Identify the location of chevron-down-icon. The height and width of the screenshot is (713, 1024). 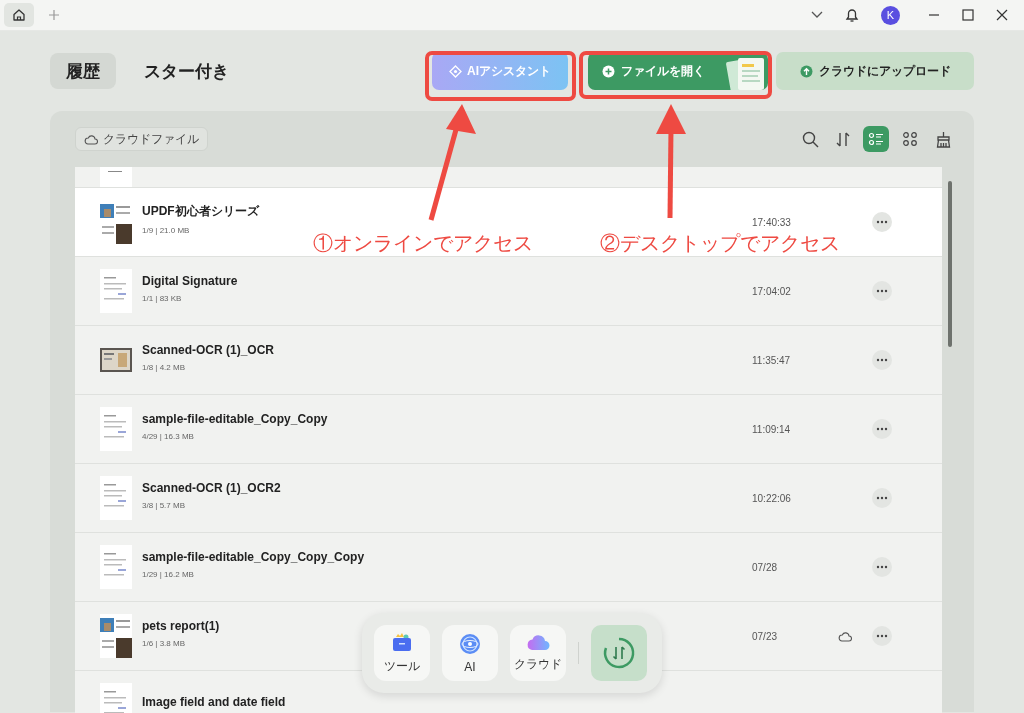
(817, 15).